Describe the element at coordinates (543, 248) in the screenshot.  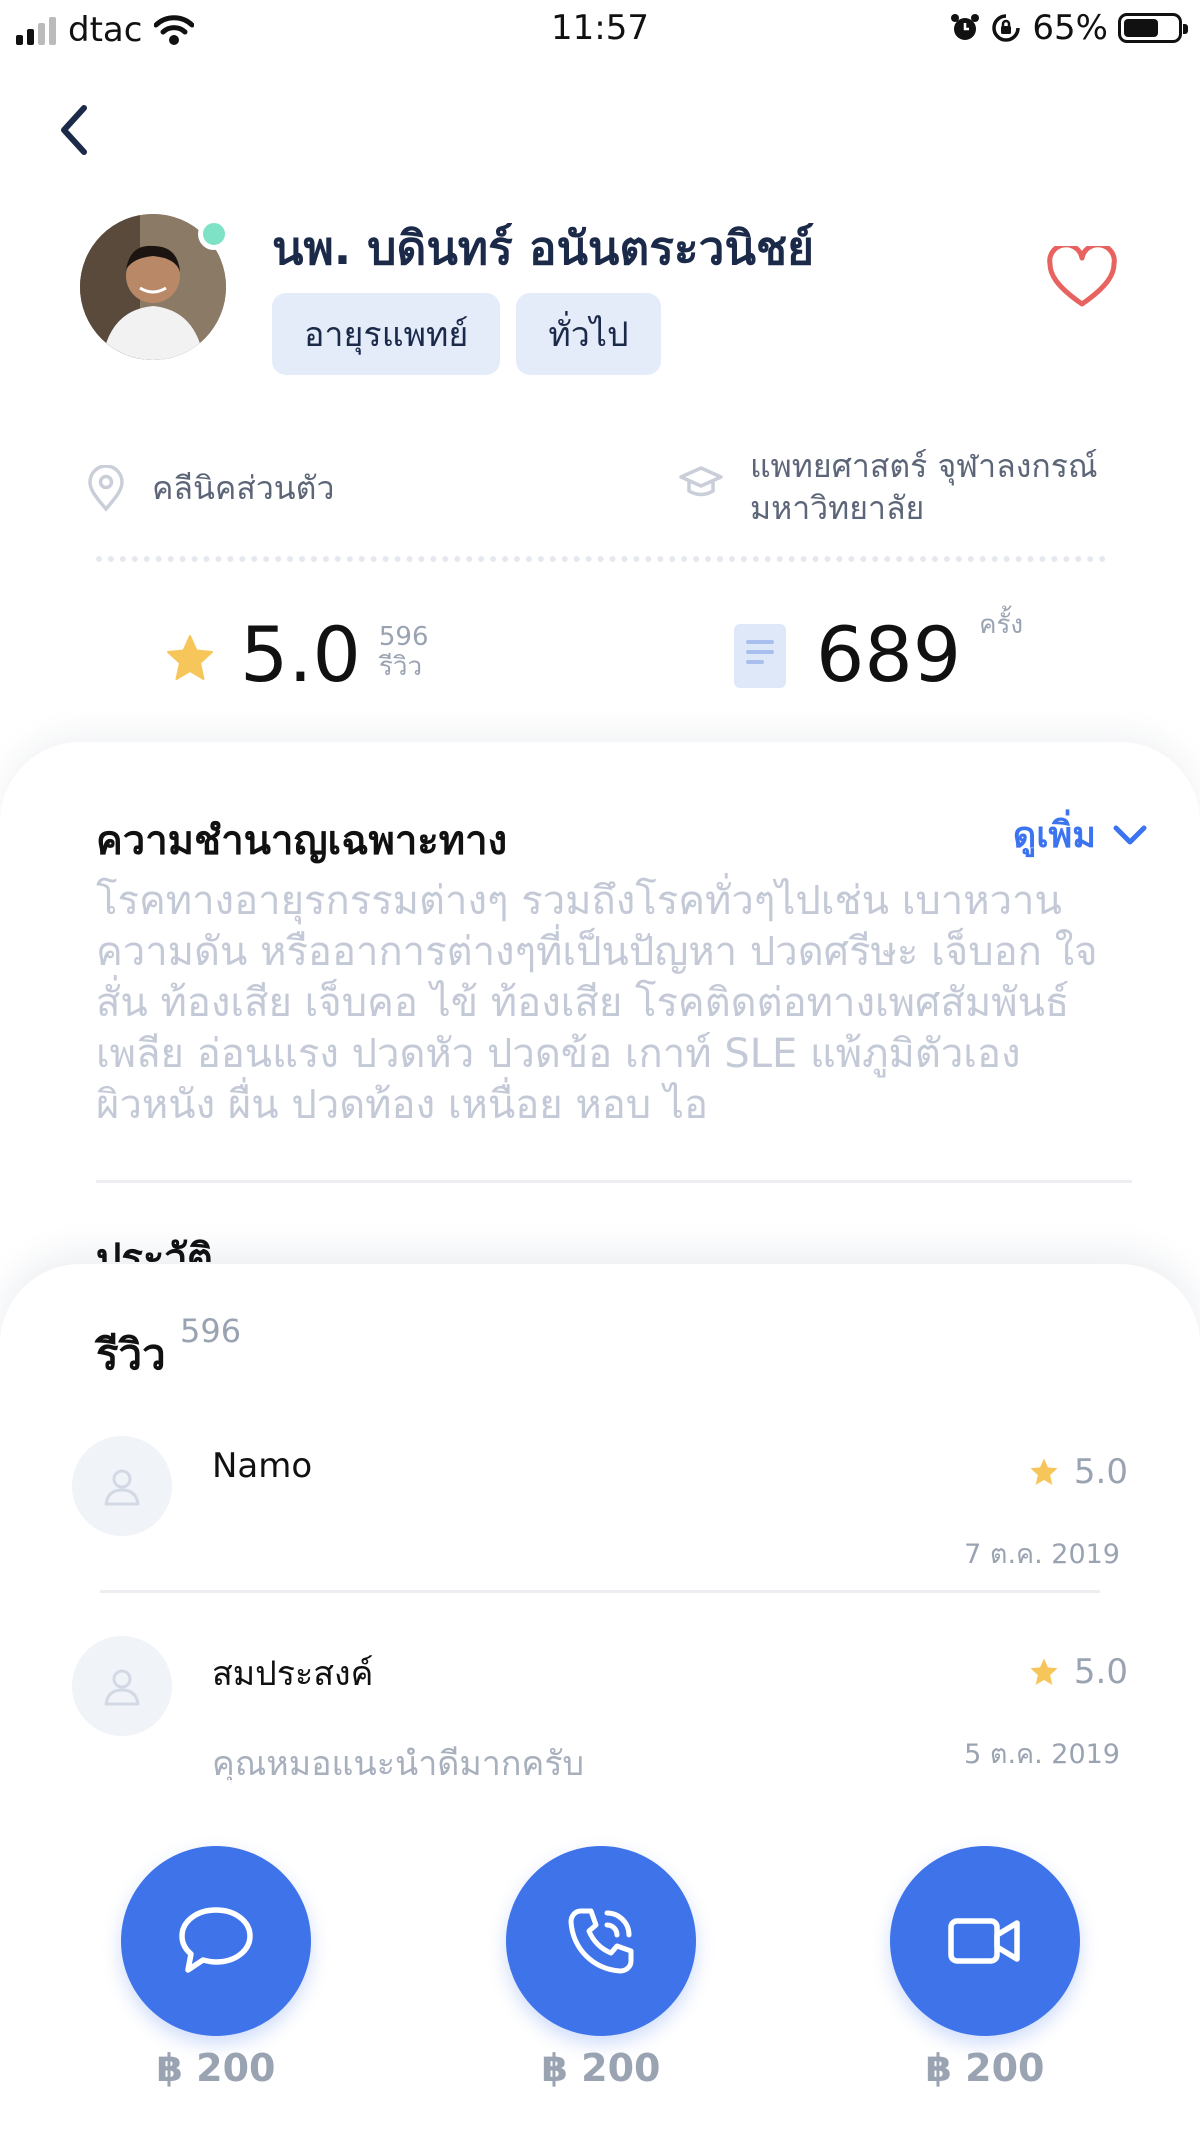
I see `doctor-name: นพ. บดินทร์ อนันตระวนิชย์` at that location.